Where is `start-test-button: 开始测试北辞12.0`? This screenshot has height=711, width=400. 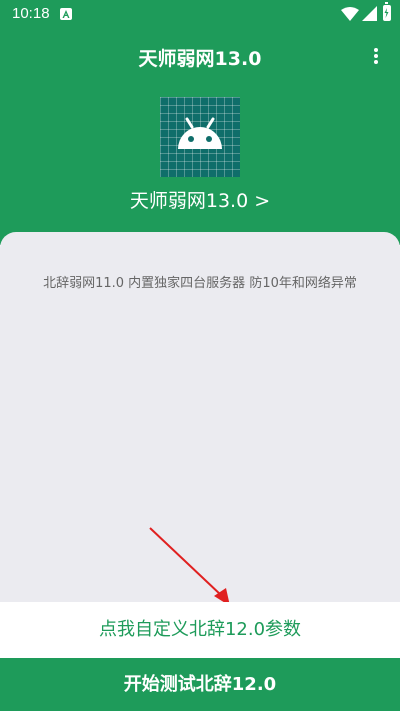 start-test-button: 开始测试北辞12.0 is located at coordinates (200, 684).